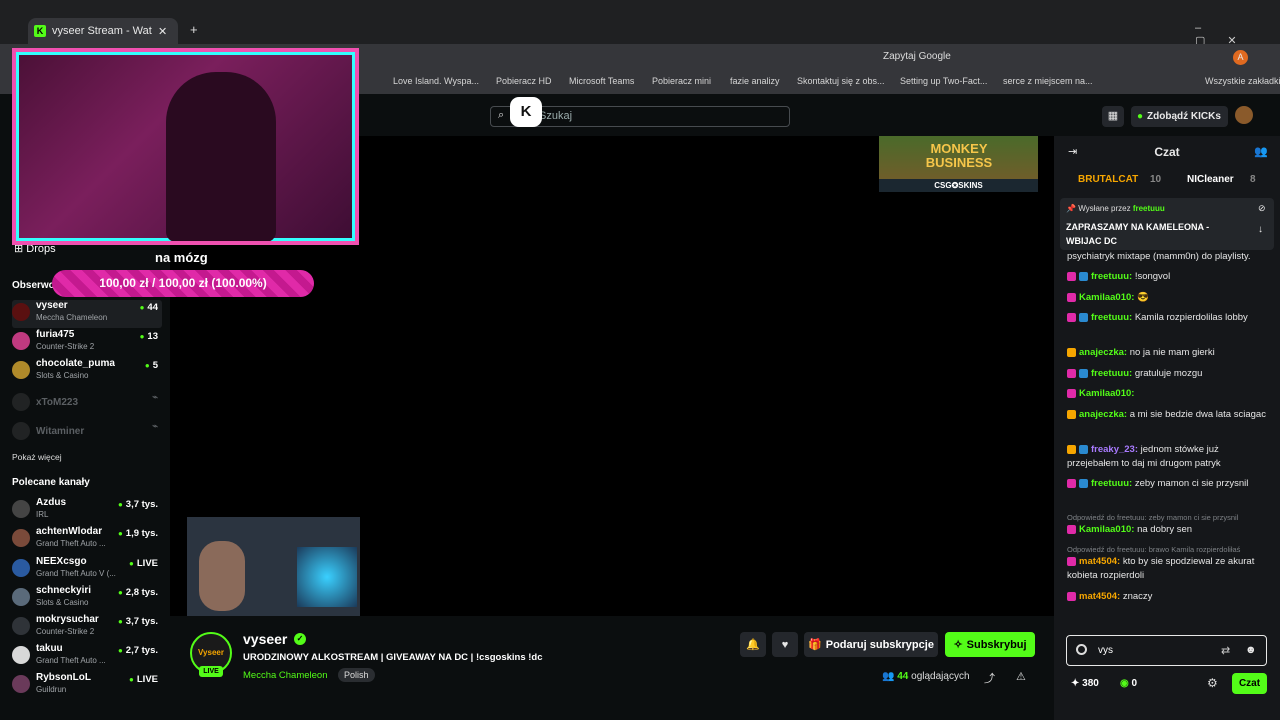 This screenshot has height=720, width=1280. What do you see at coordinates (87, 657) in the screenshot?
I see `recommended-channel: takuu Grand Theft Auto ... 2,7 tys.` at bounding box center [87, 657].